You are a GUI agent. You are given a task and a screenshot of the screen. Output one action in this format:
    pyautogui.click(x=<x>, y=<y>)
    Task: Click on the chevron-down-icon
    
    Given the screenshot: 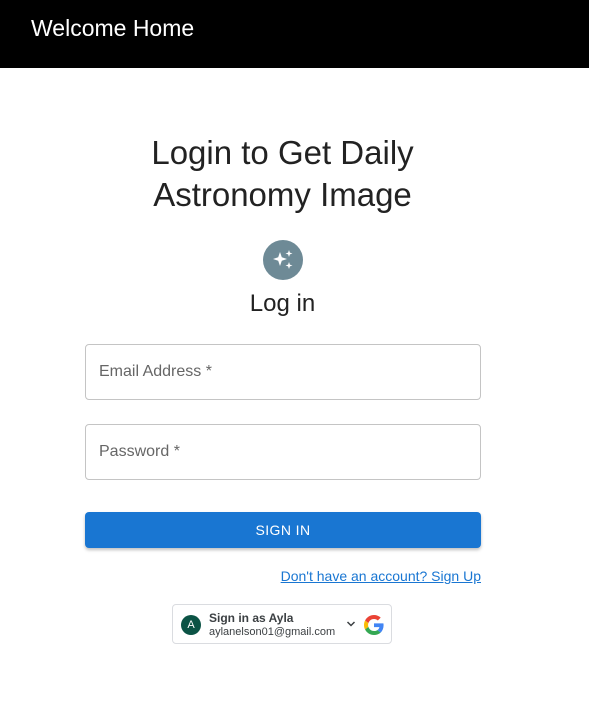 What is the action you would take?
    pyautogui.click(x=351, y=624)
    